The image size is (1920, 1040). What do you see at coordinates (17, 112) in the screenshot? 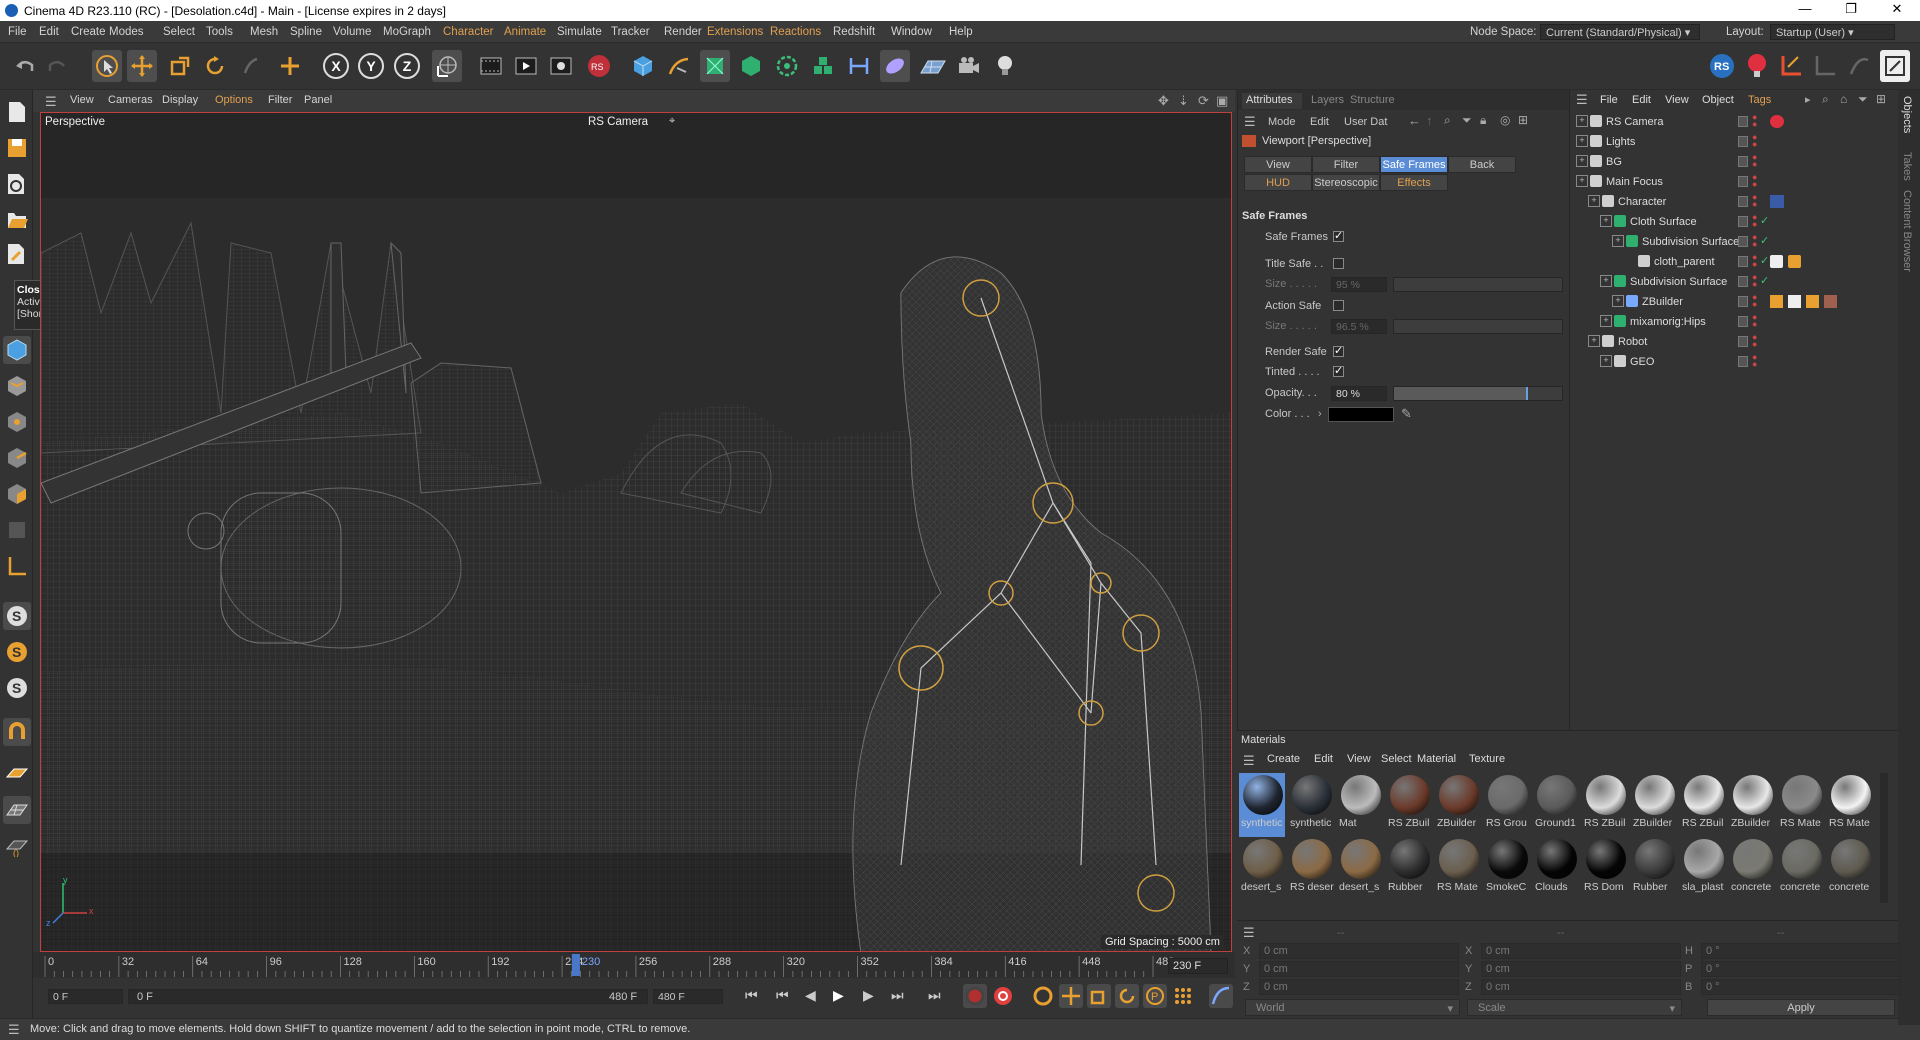
I see `new-project-icon` at bounding box center [17, 112].